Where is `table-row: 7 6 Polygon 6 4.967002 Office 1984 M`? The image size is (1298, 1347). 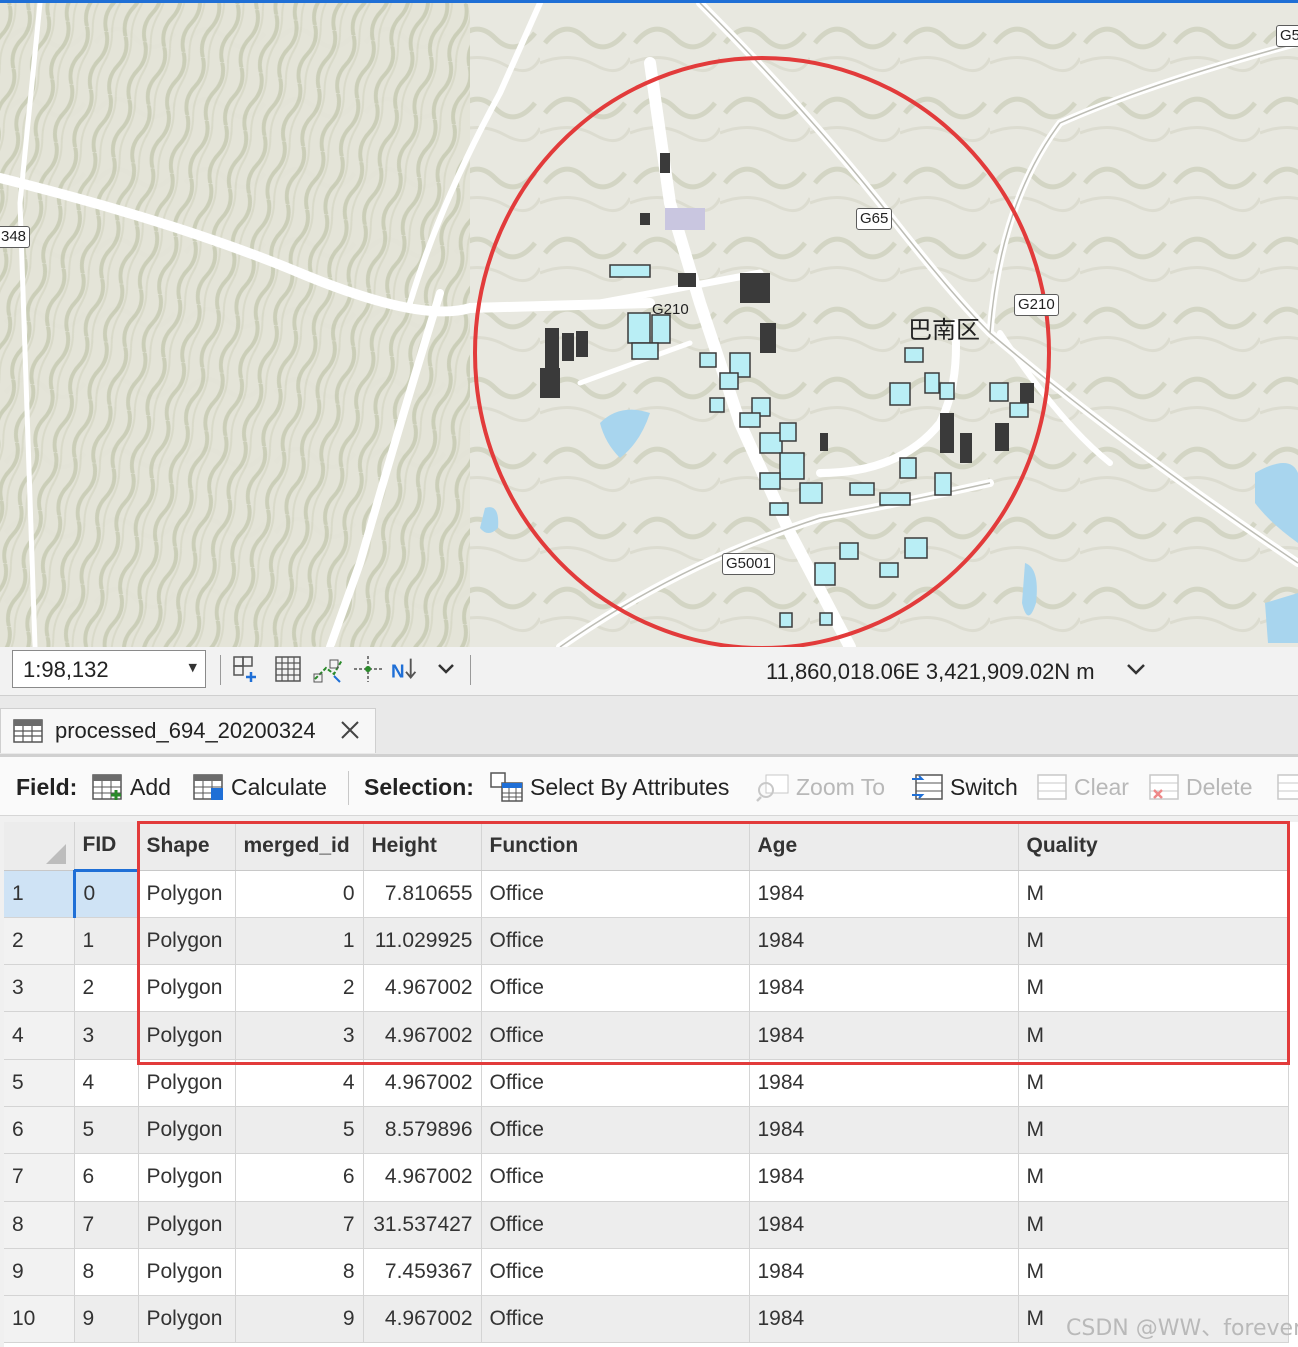 table-row: 7 6 Polygon 6 4.967002 Office 1984 M is located at coordinates (646, 1177).